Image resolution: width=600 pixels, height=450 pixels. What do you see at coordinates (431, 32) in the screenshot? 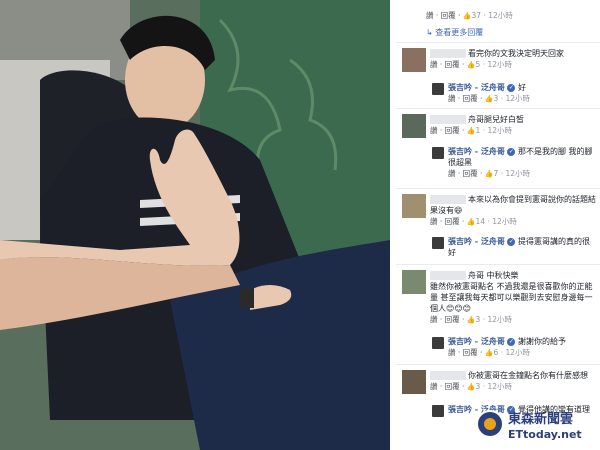
I see `reply-arrow-icon: ↳` at bounding box center [431, 32].